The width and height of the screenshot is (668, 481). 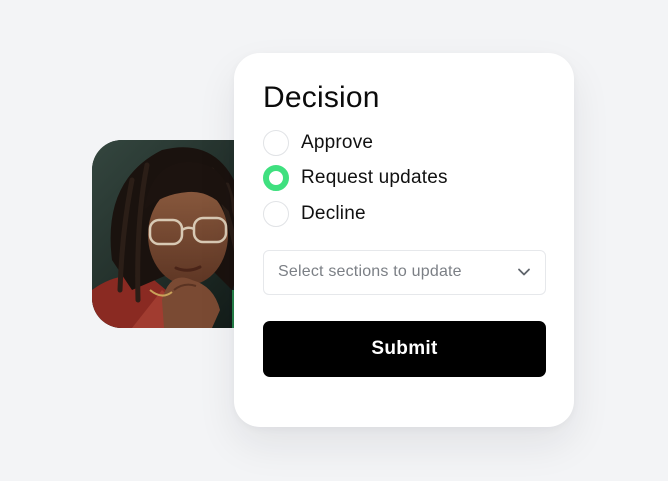 I want to click on option-label: Decline, so click(x=333, y=213).